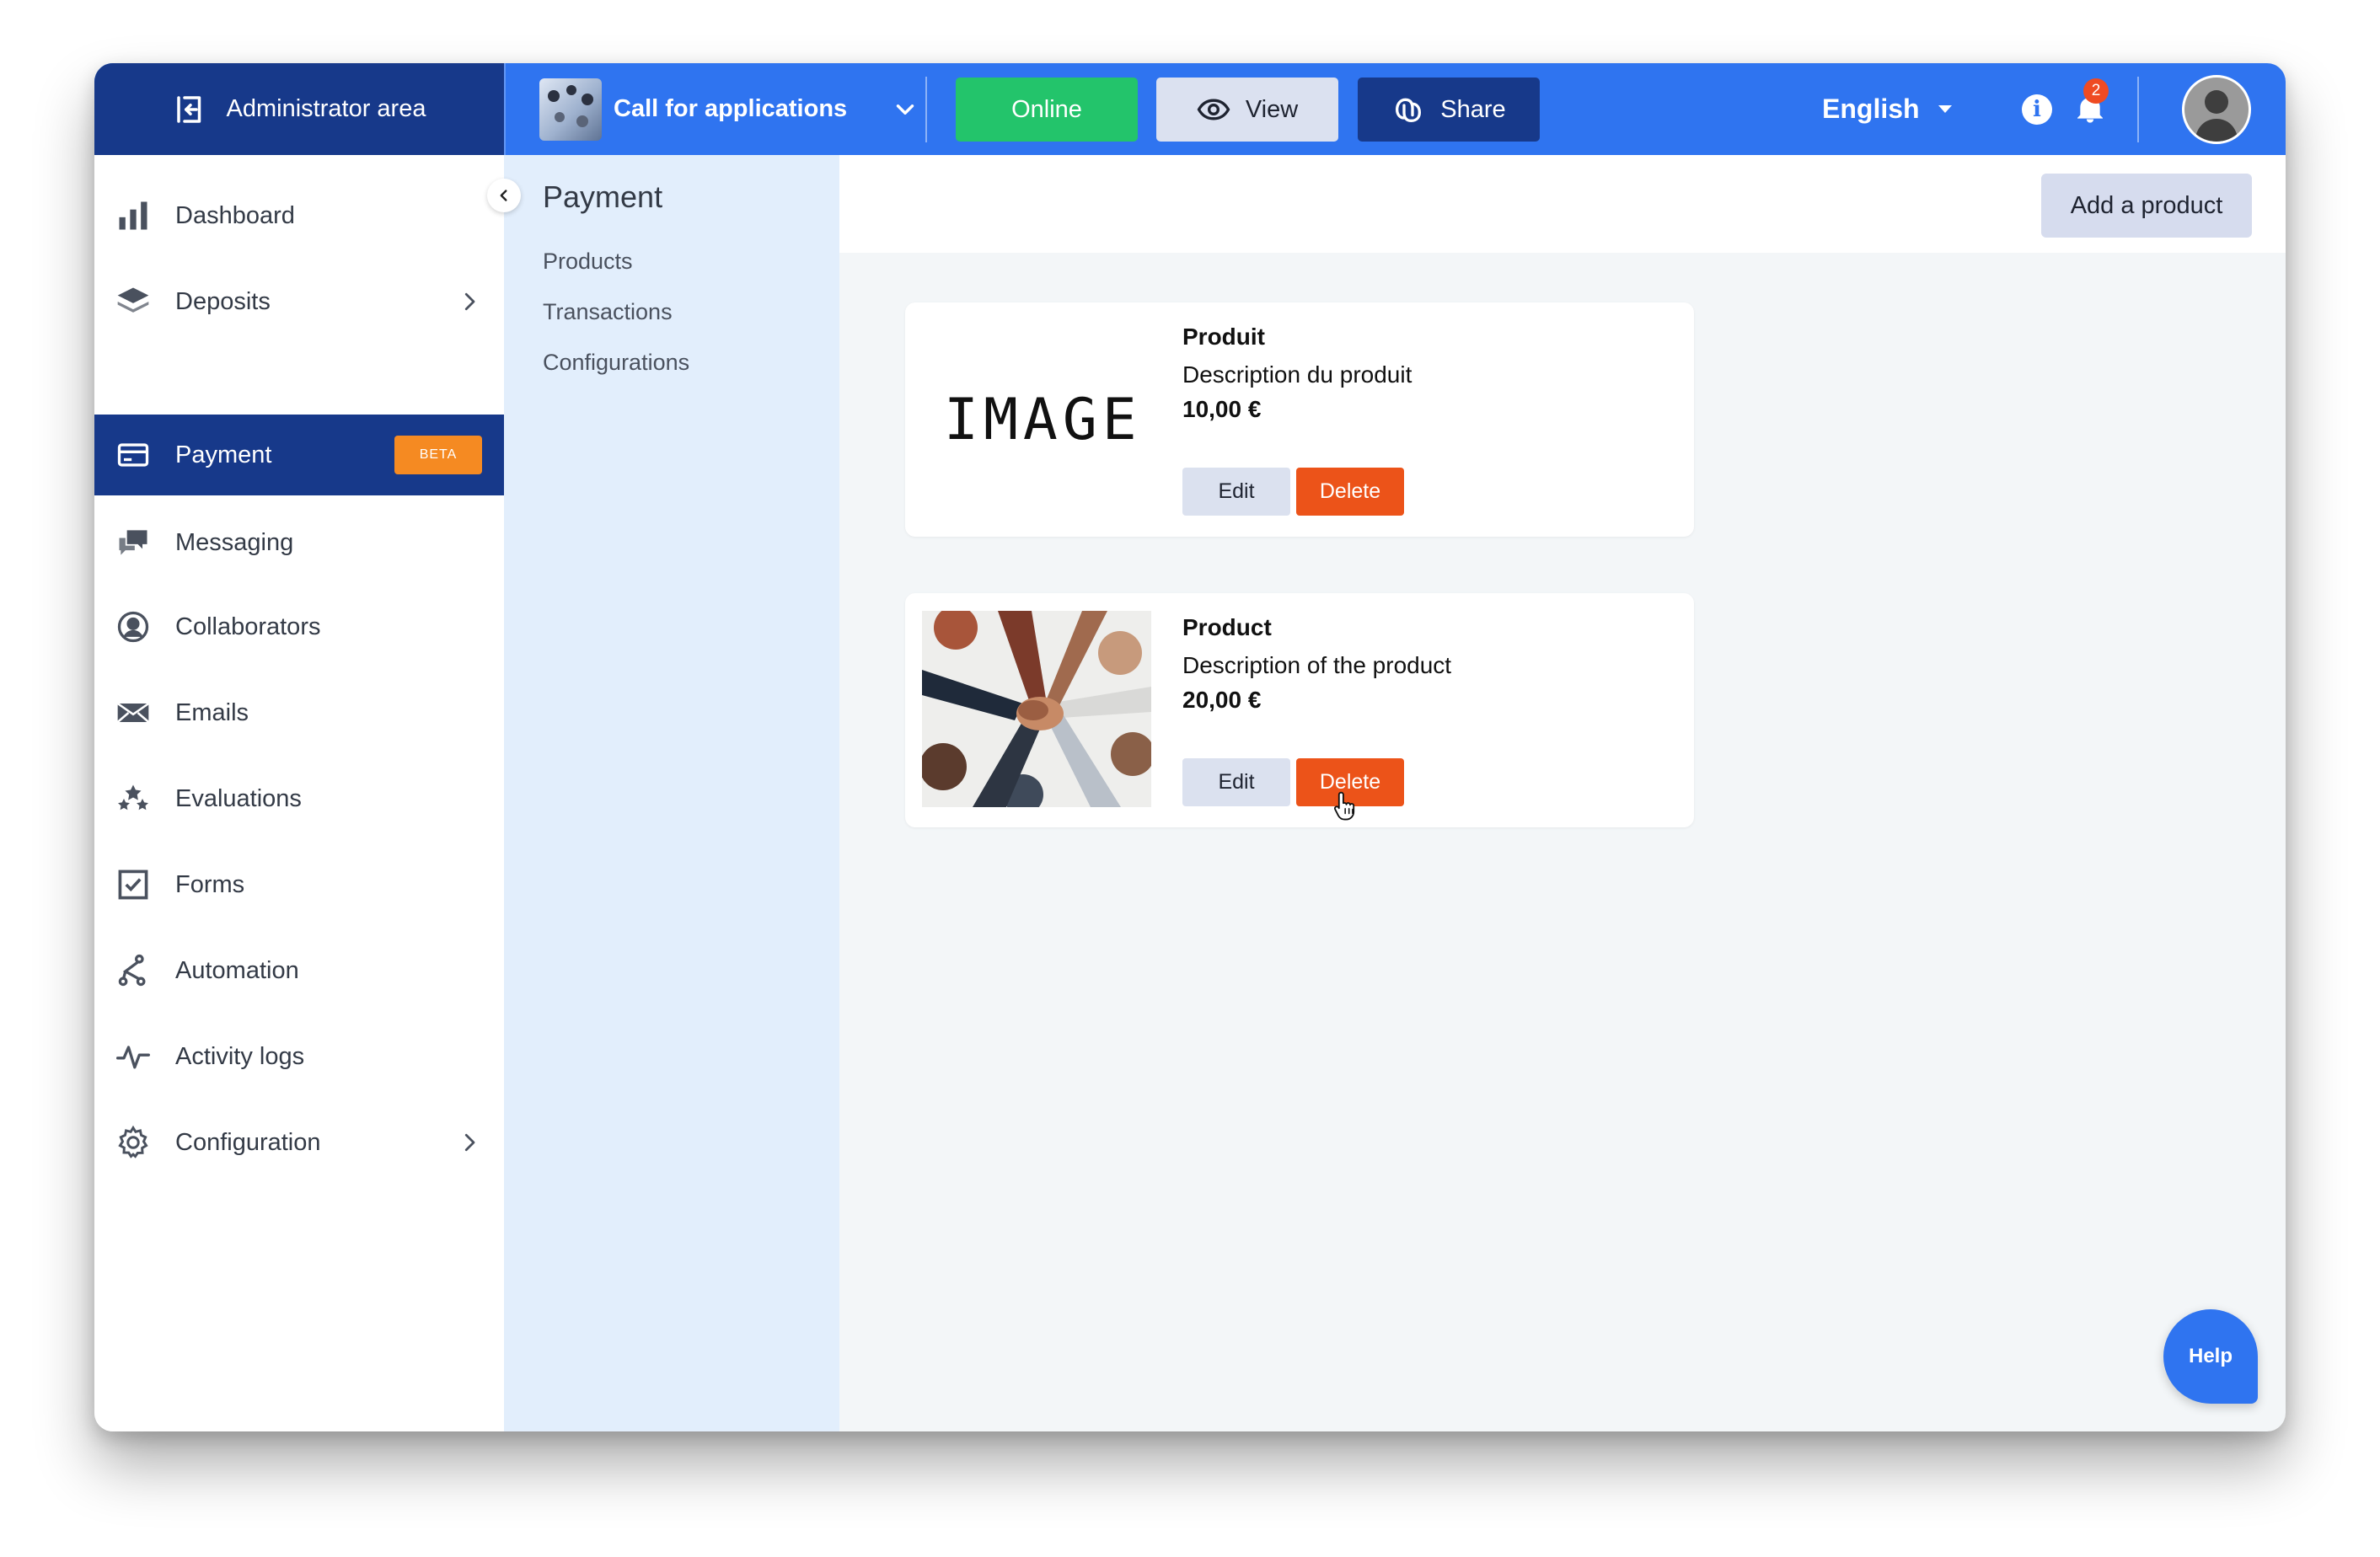 This screenshot has height=1557, width=2380. Describe the element at coordinates (1043, 420) in the screenshot. I see `product-image-placeholder: IMAGE` at that location.